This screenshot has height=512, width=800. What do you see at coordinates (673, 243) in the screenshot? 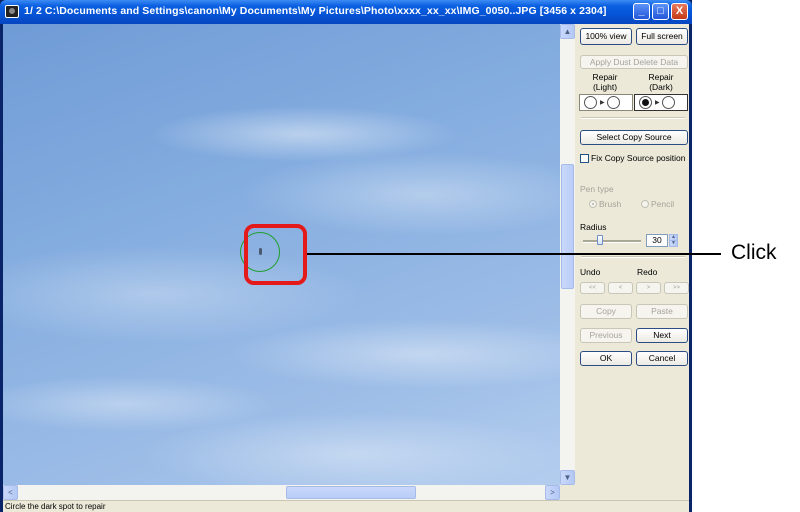
I see `radius-down-button: ▼` at bounding box center [673, 243].